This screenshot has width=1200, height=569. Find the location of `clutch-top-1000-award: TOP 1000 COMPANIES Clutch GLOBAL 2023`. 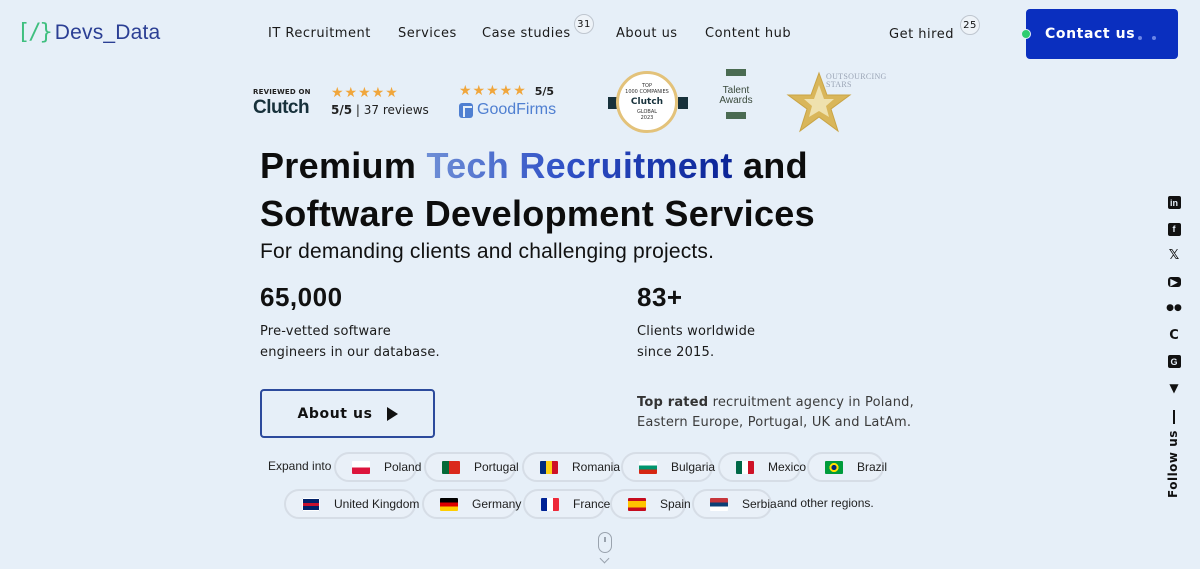

clutch-top-1000-award: TOP 1000 COMPANIES Clutch GLOBAL 2023 is located at coordinates (648, 103).